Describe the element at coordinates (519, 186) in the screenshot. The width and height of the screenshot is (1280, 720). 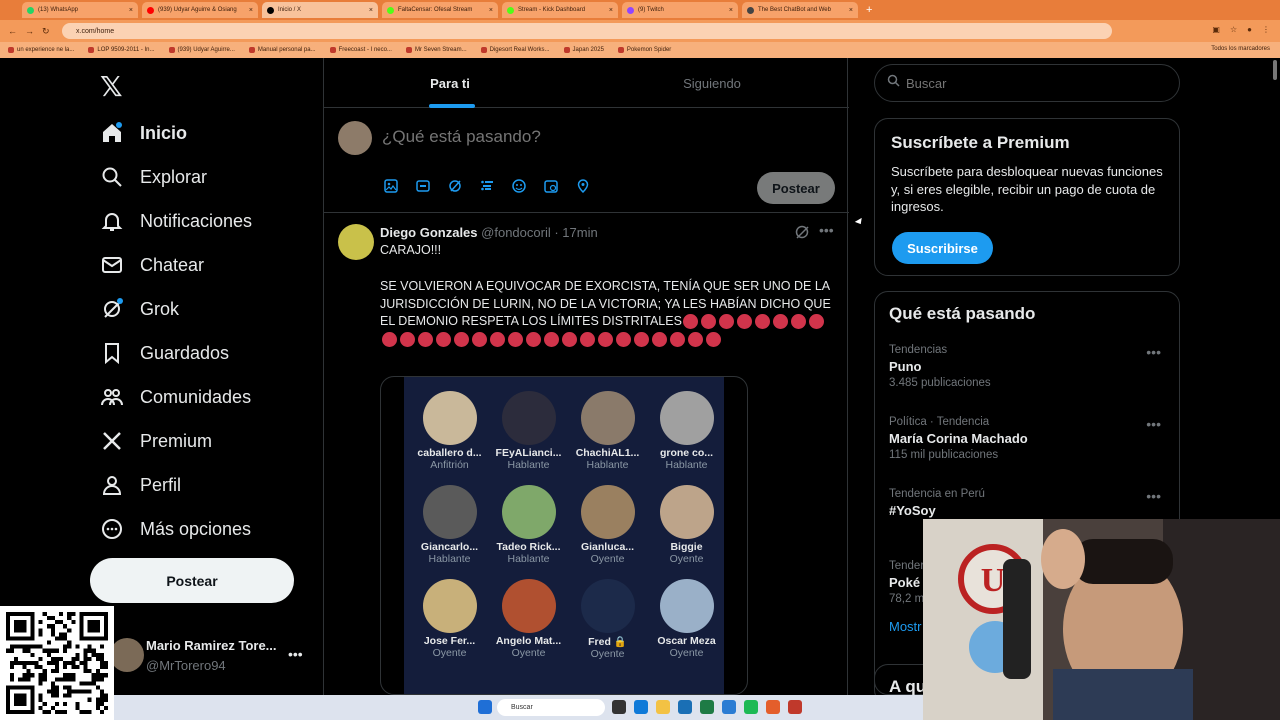
I see `emoji-icon` at that location.